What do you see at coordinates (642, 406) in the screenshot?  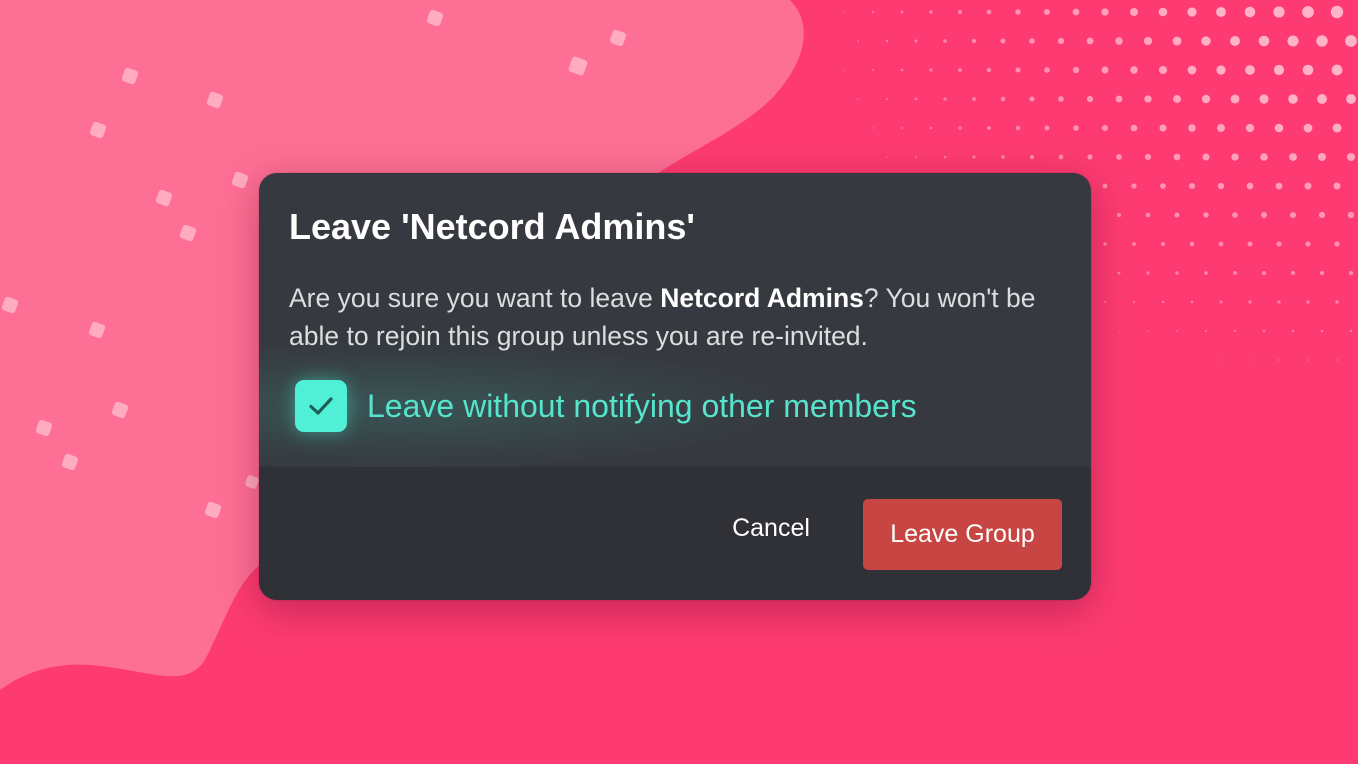 I see `checkbox-label: Leave without notifying other members` at bounding box center [642, 406].